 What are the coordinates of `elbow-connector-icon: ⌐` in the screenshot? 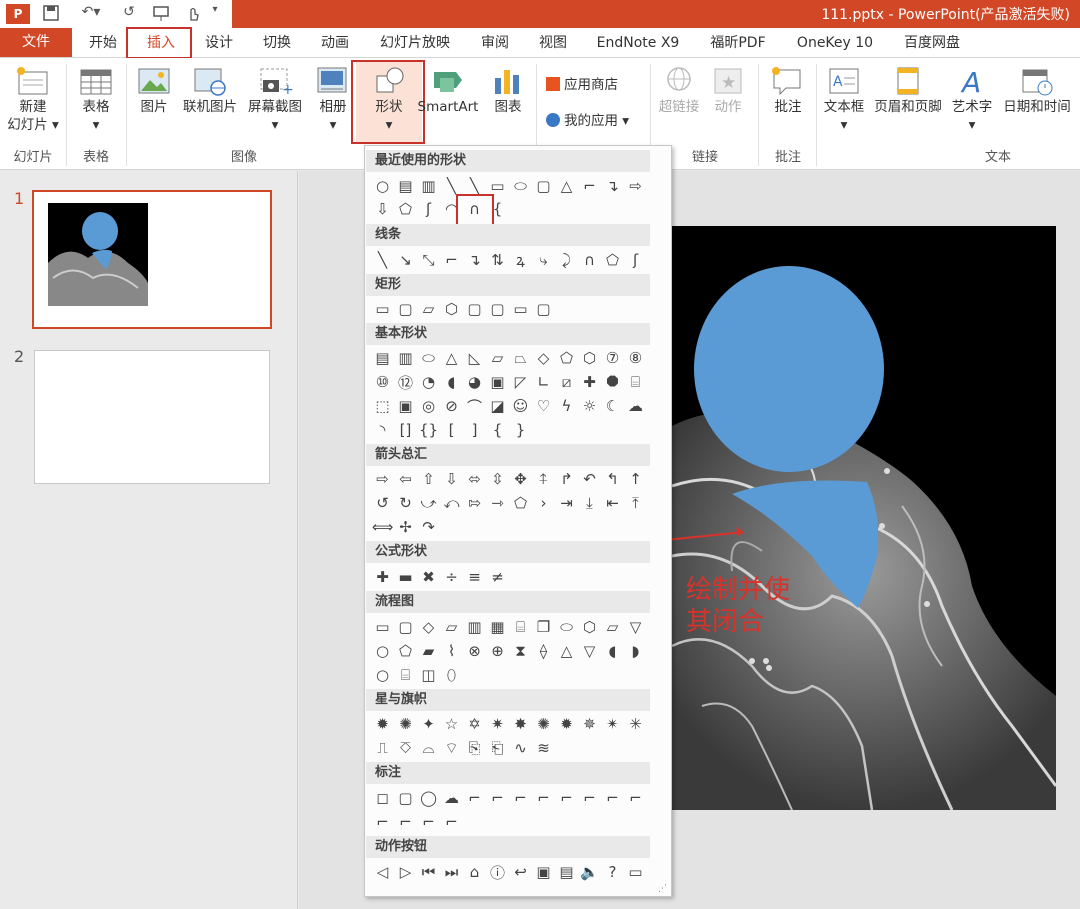 It's located at (589, 186).